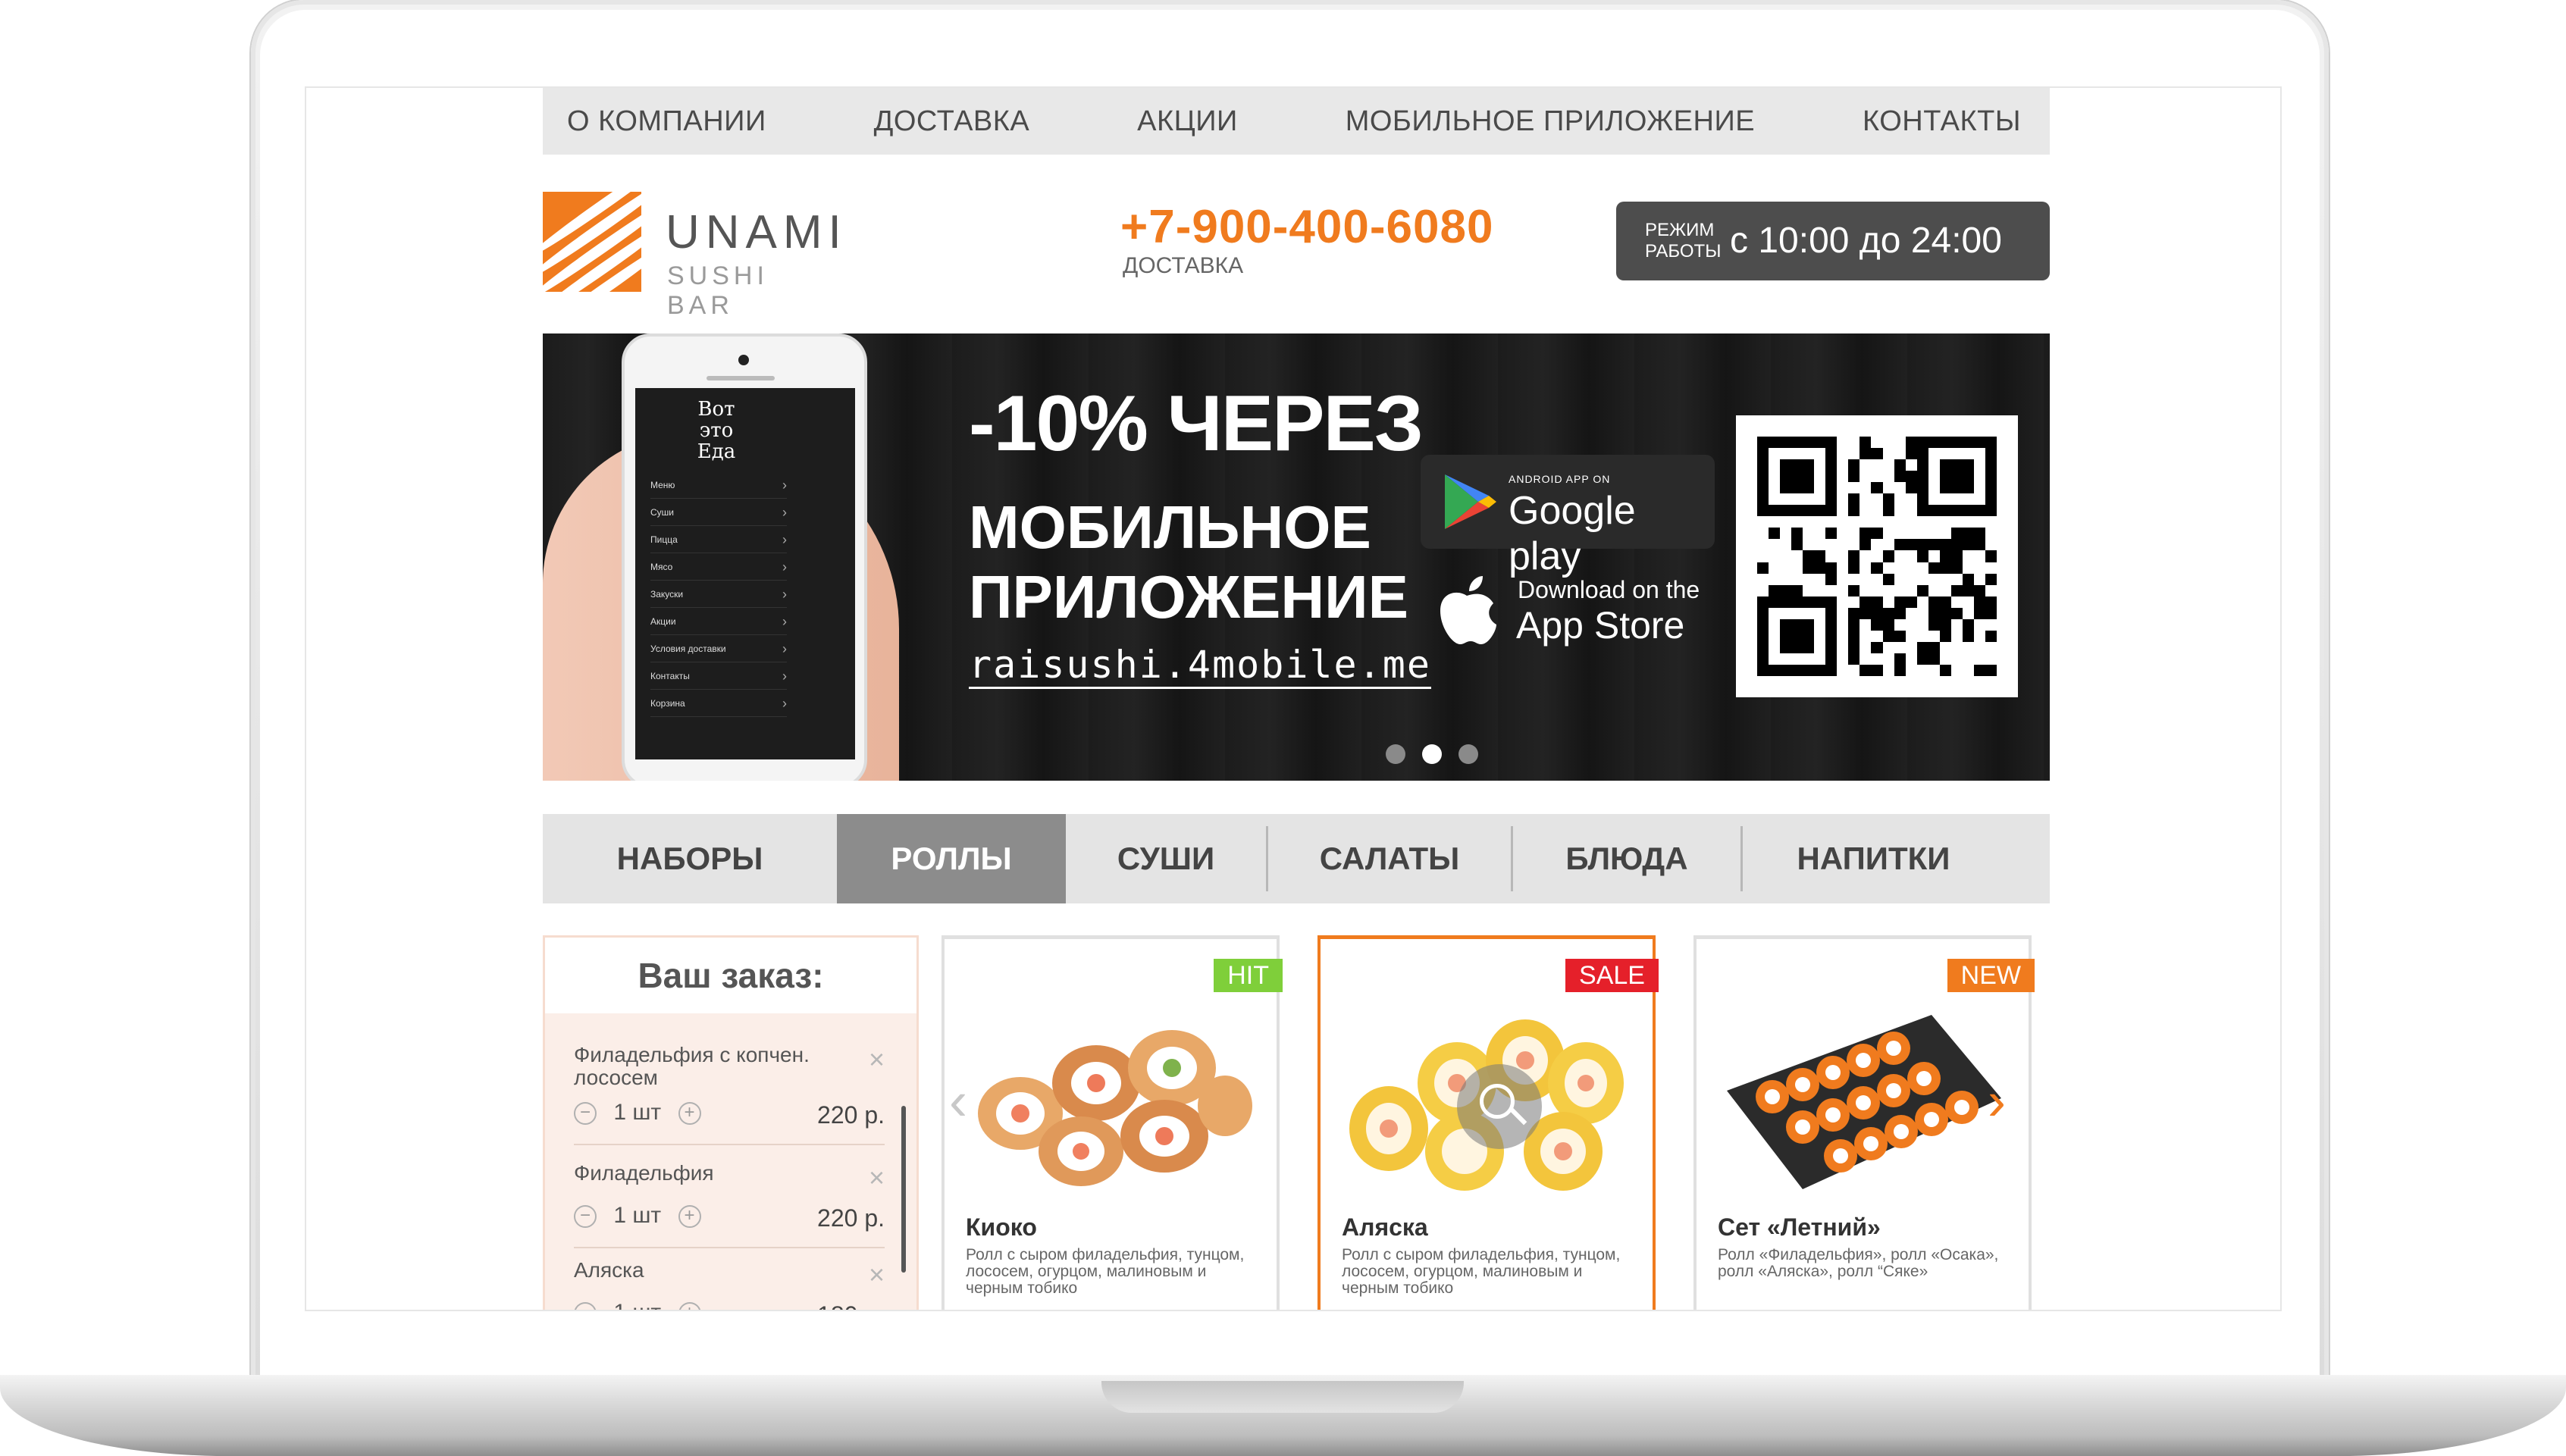  What do you see at coordinates (718, 676) in the screenshot?
I see `app-menu-item: Контакты` at bounding box center [718, 676].